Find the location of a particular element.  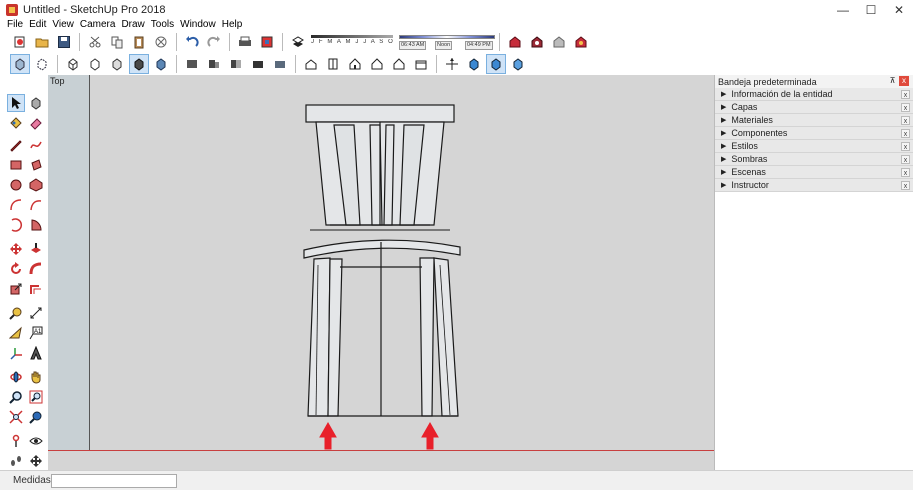

pin-tray-button: ⊼ is located at coordinates (892, 81).